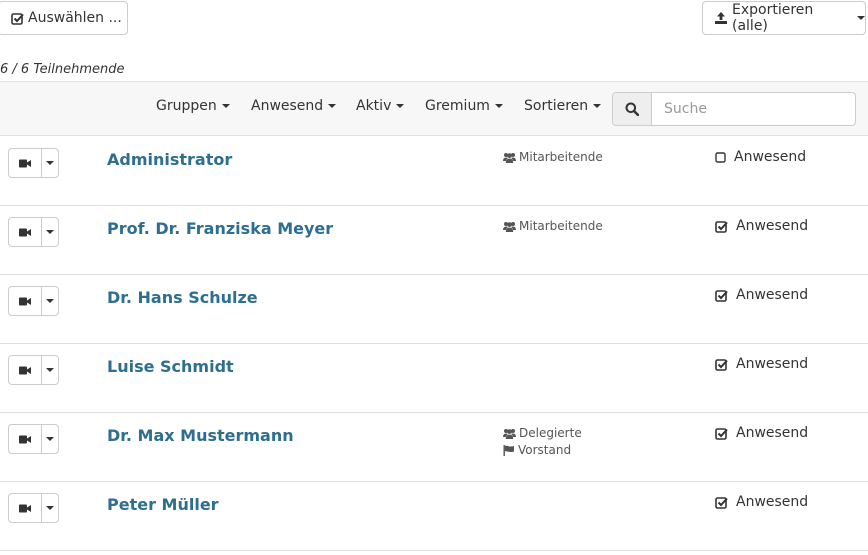  I want to click on participant-name: Dr. Max Mustermann, so click(200, 435).